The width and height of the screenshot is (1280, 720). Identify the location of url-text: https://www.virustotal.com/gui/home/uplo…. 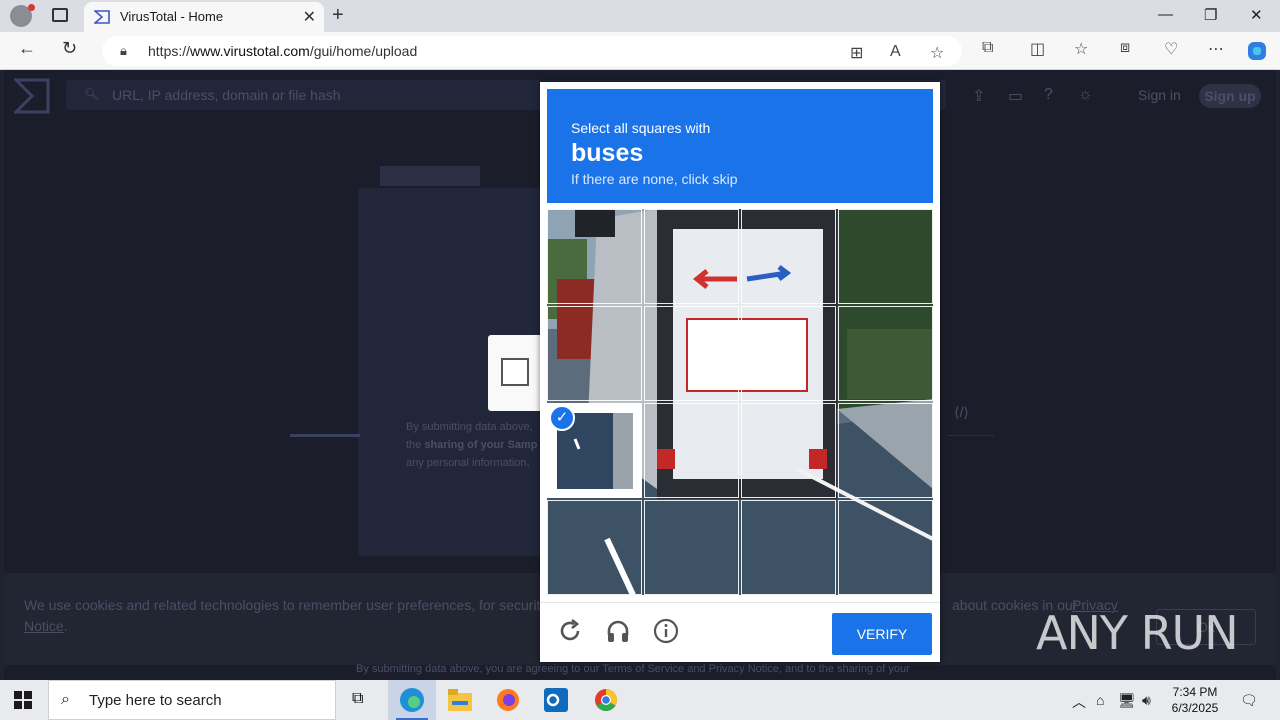
(283, 51).